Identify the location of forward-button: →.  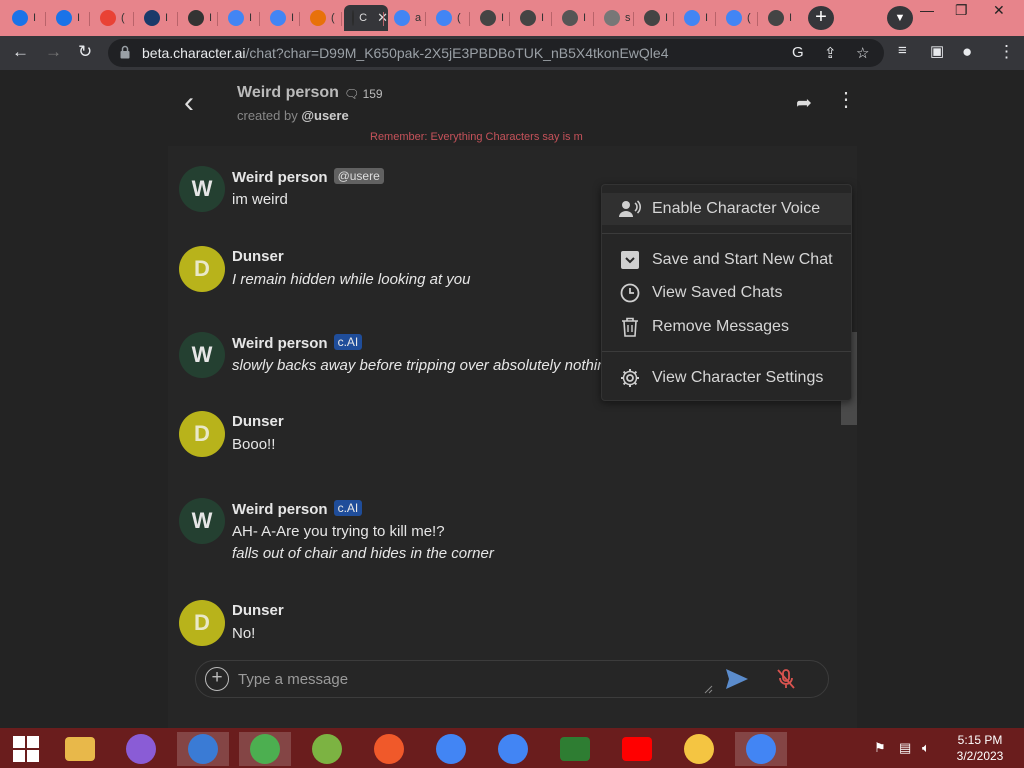
(53, 52).